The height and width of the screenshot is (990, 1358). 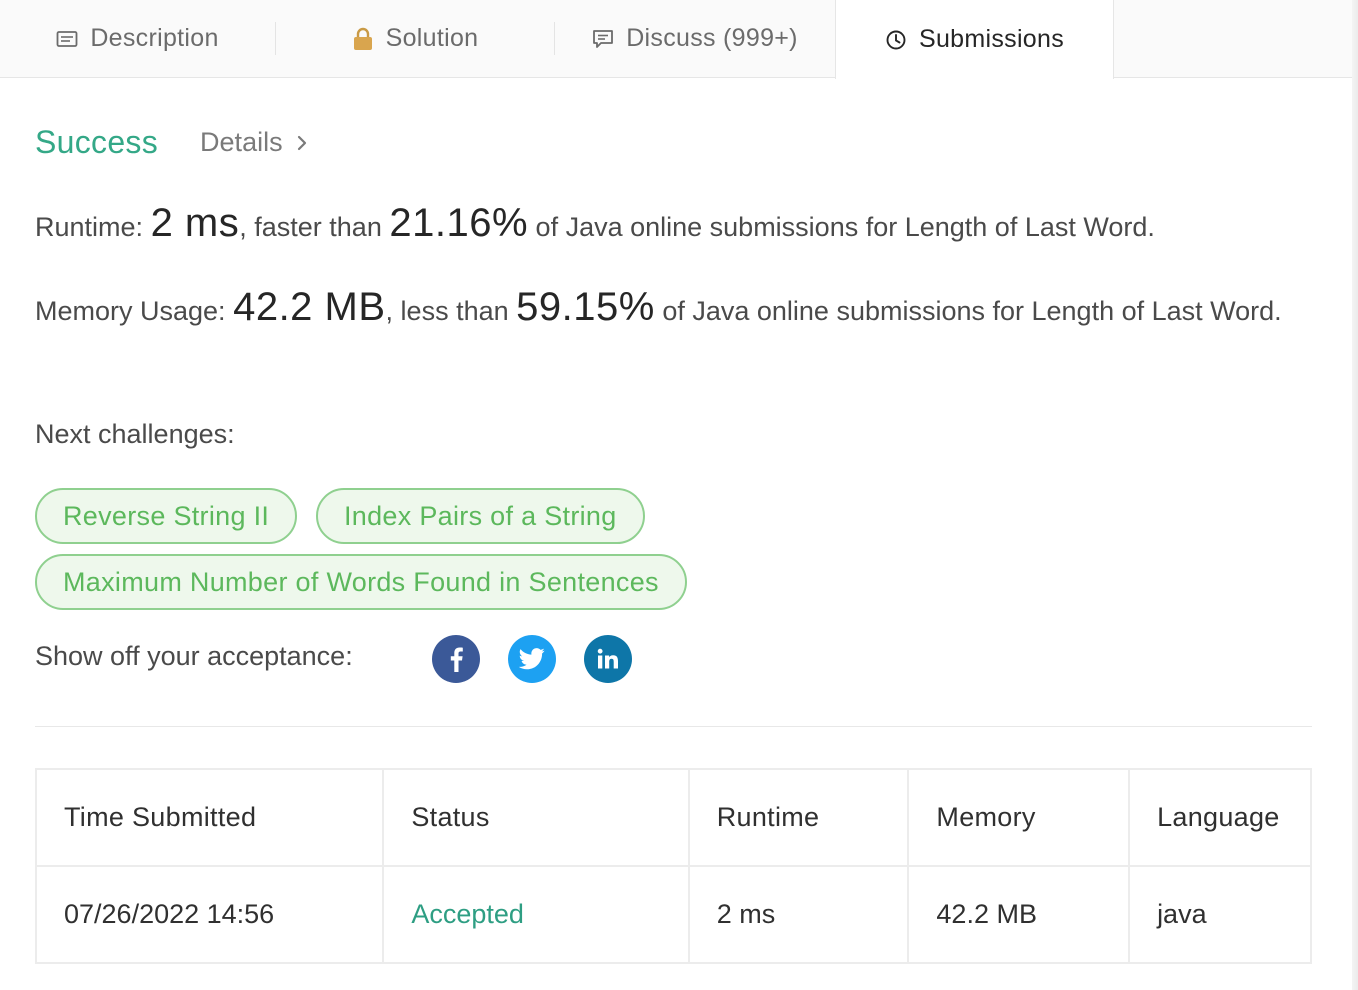 I want to click on cell-language: java, so click(x=1220, y=914).